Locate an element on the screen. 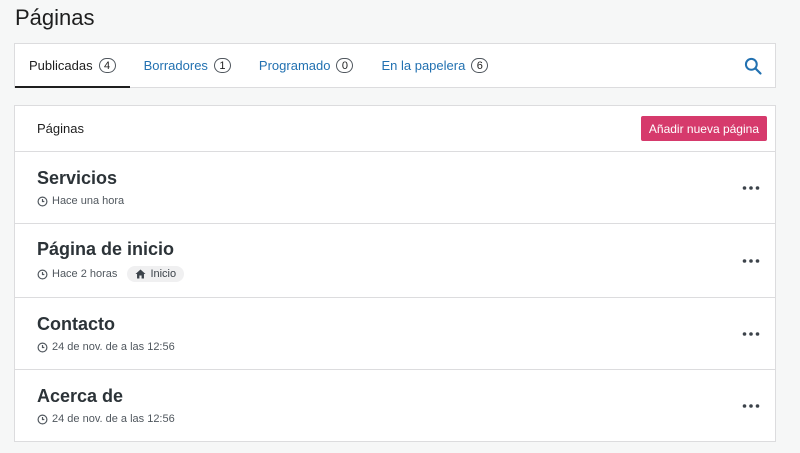  page-row-main: Contacto 24 de nov. de a las 12:56 is located at coordinates (106, 333).